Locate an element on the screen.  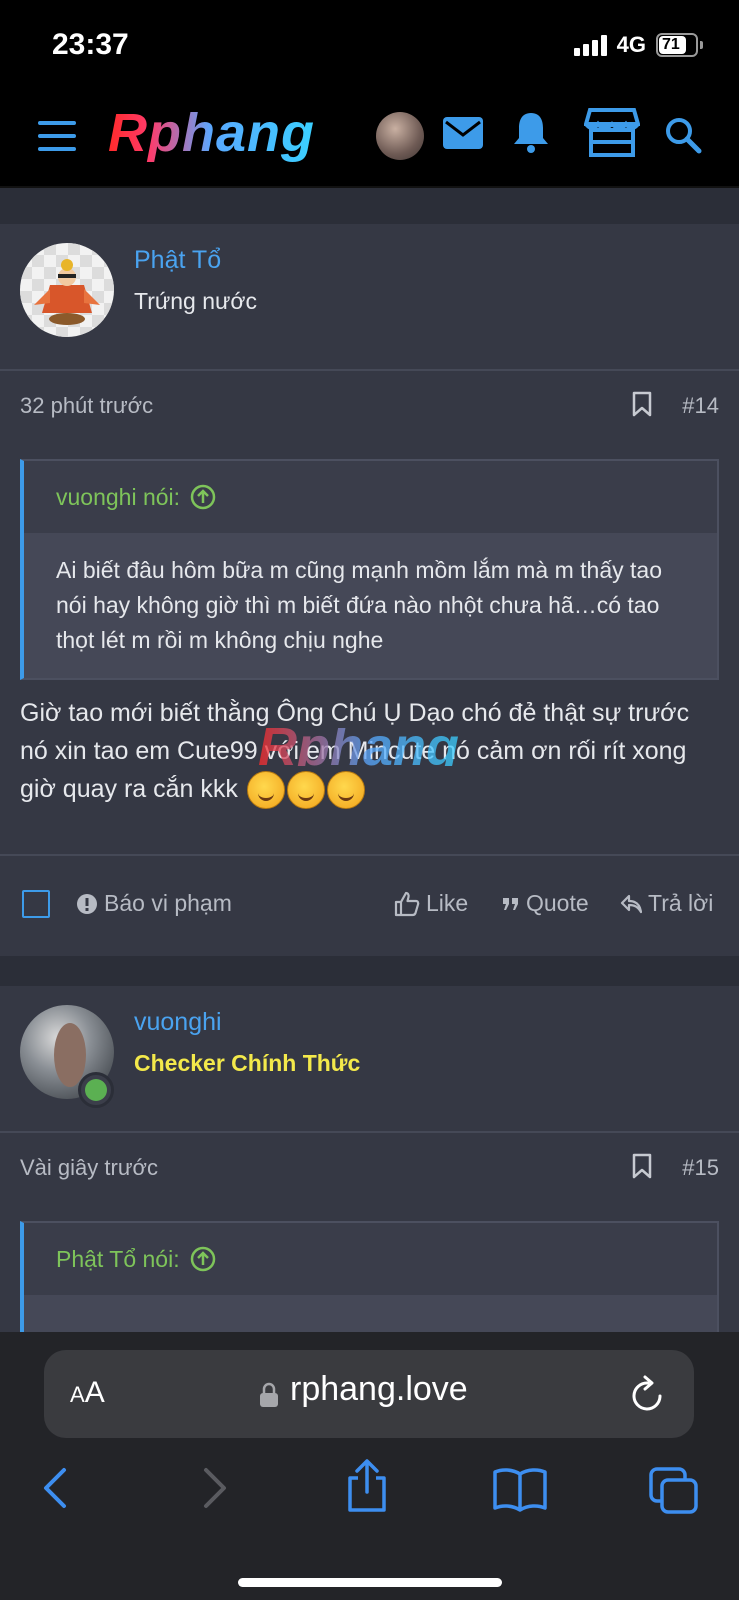
battery-nub is located at coordinates (701, 45).